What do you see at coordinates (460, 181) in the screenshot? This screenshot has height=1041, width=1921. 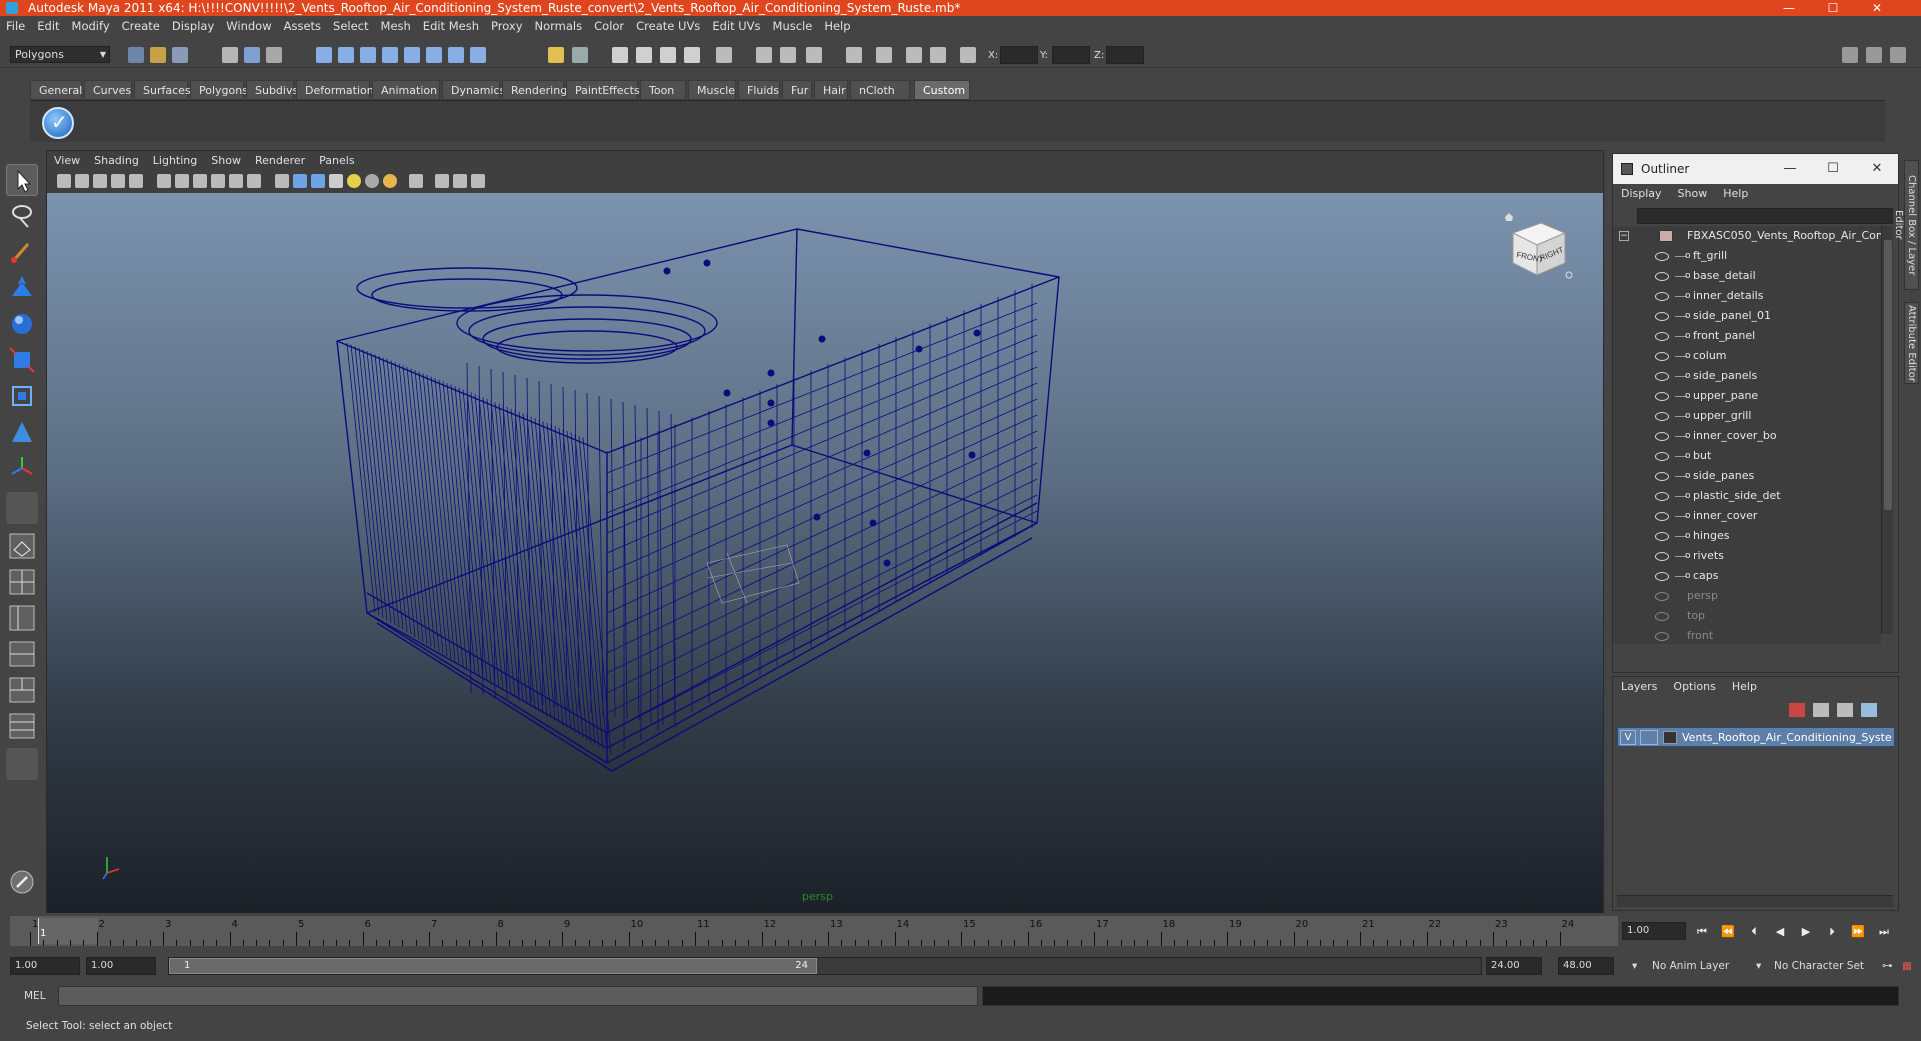 I see `xray-joints-icon` at bounding box center [460, 181].